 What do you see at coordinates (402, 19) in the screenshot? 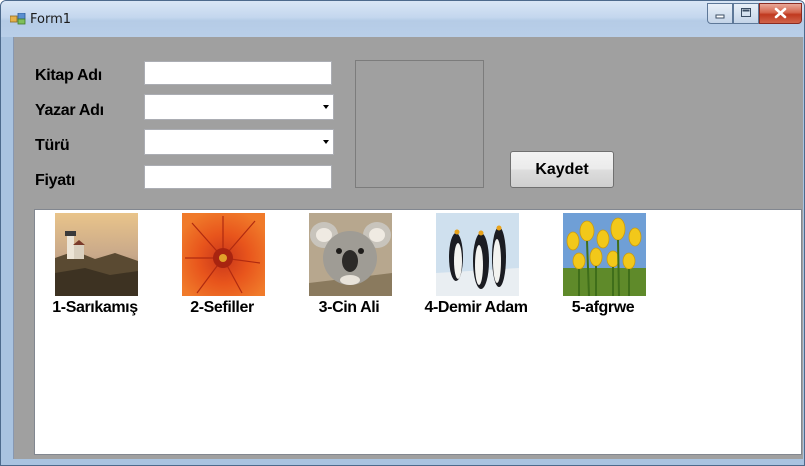
I see `title-bar: Form1` at bounding box center [402, 19].